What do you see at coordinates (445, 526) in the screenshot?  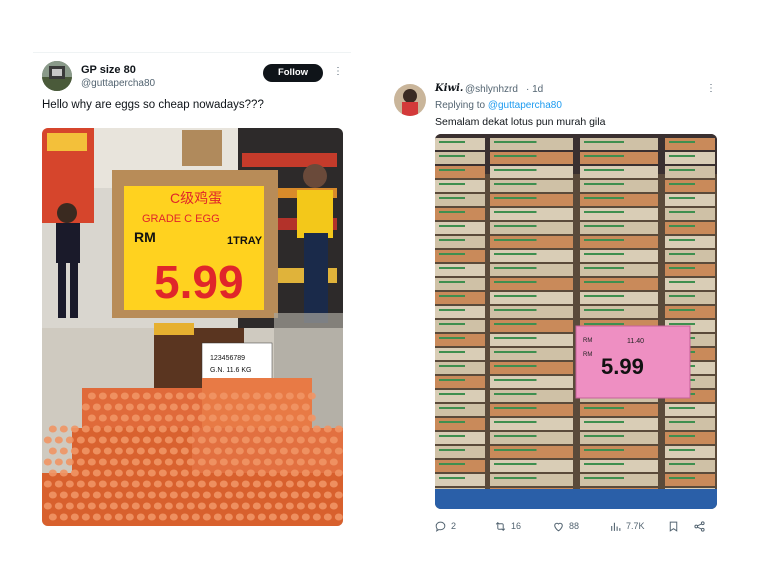 I see `reply-button: 2` at bounding box center [445, 526].